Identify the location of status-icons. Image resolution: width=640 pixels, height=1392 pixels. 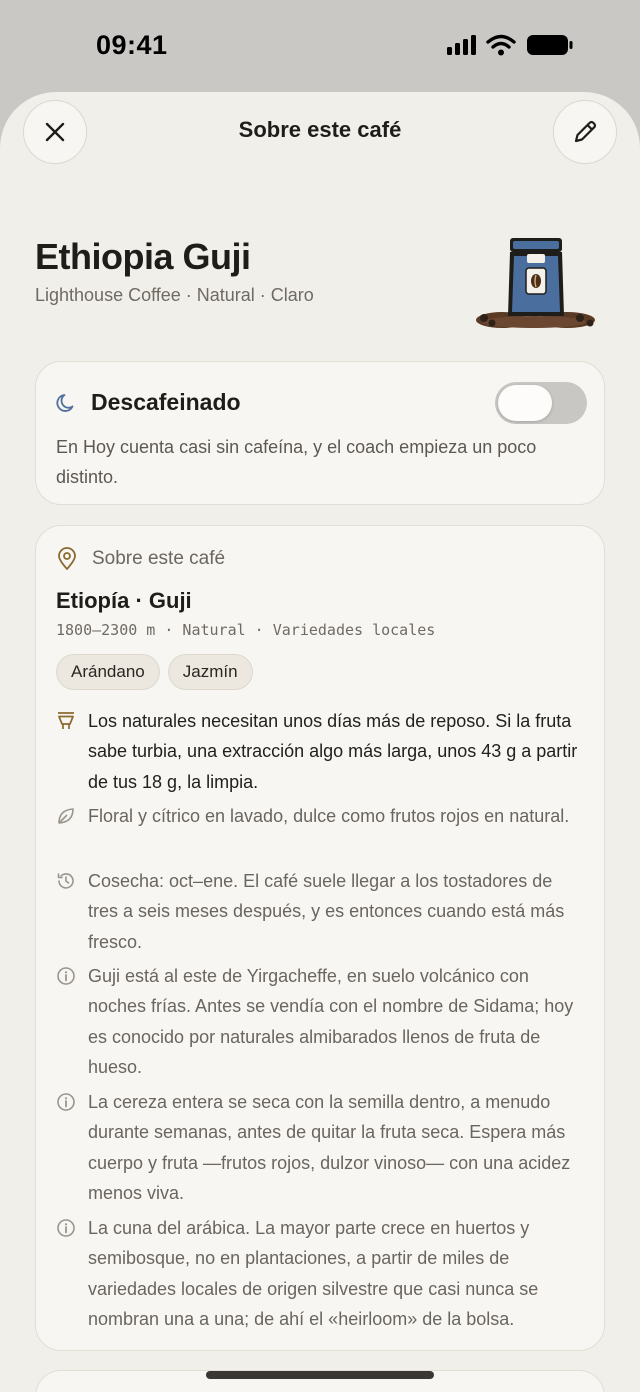
(510, 45).